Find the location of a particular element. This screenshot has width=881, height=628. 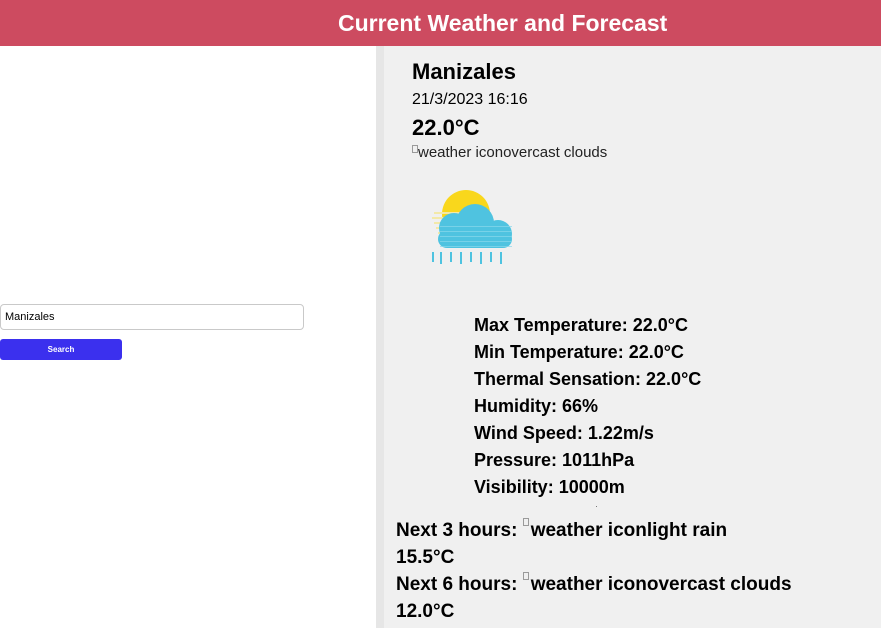

forecast-3h-label: Next 3 hours: is located at coordinates (457, 530).